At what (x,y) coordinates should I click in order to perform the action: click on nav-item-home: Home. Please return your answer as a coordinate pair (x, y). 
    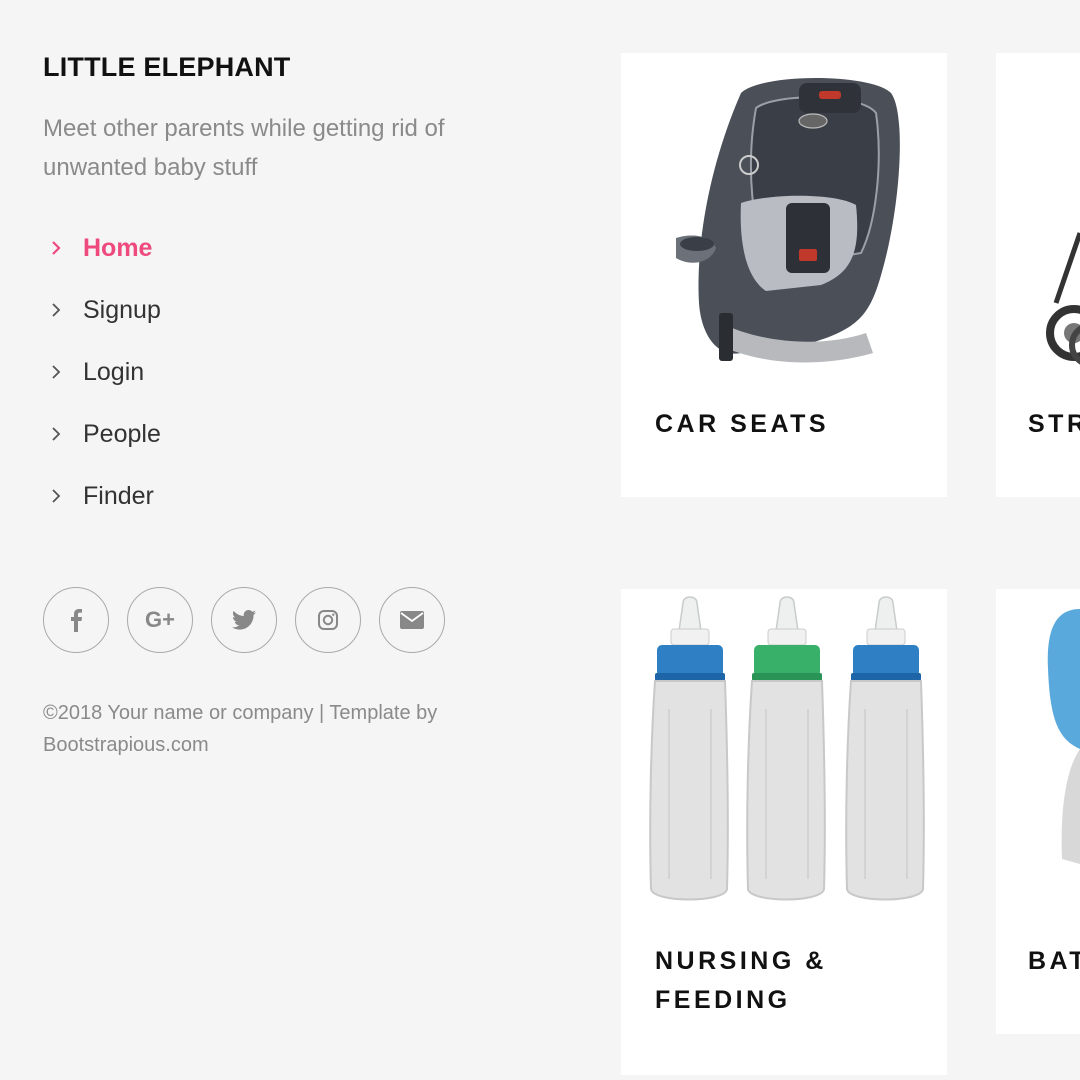
    Looking at the image, I should click on (273, 248).